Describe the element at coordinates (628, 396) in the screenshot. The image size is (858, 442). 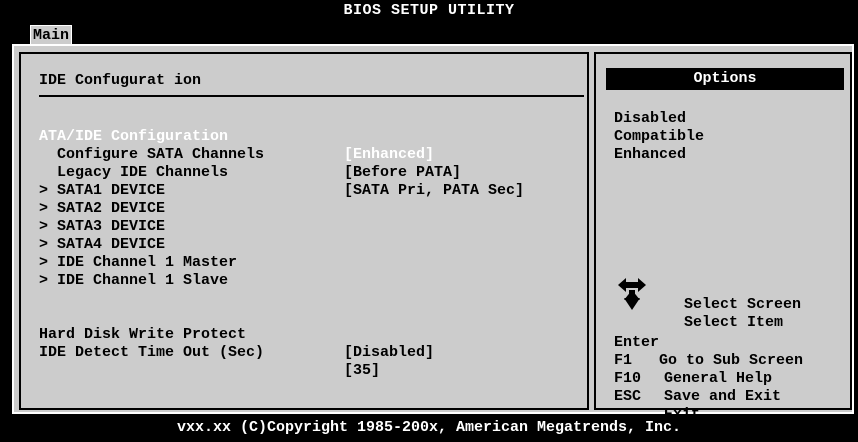
I see `help-key: ESC` at that location.